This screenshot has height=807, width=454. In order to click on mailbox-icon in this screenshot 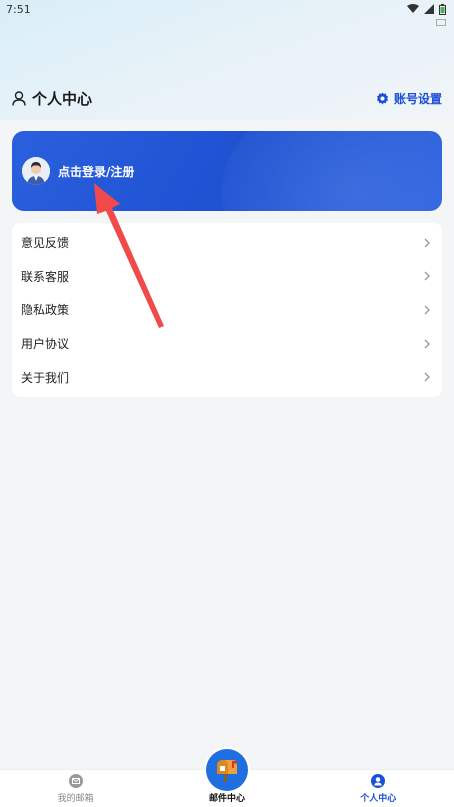, I will do `click(226, 771)`.